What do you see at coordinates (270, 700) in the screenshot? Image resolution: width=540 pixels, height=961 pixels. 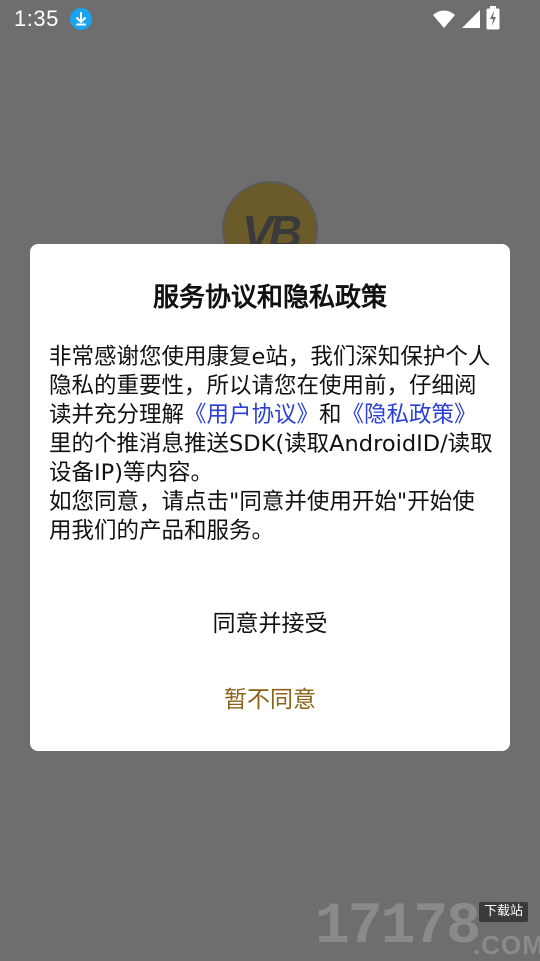 I see `decline-button: 暂不同意` at bounding box center [270, 700].